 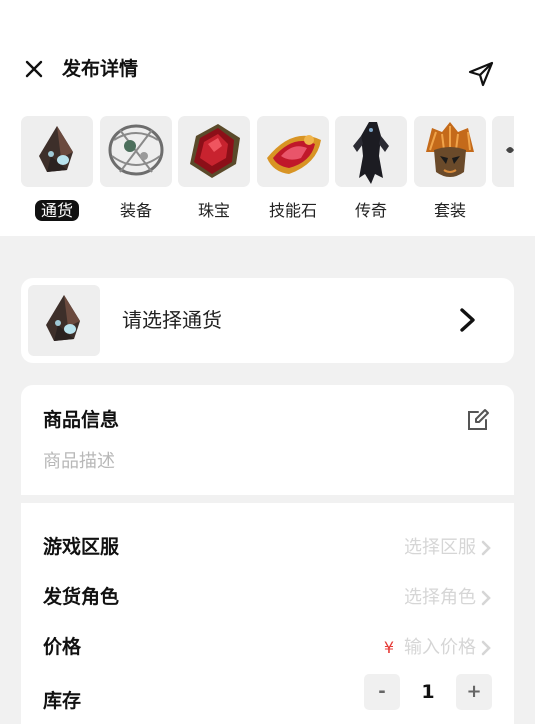 What do you see at coordinates (214, 151) in the screenshot?
I see `jewel-icon` at bounding box center [214, 151].